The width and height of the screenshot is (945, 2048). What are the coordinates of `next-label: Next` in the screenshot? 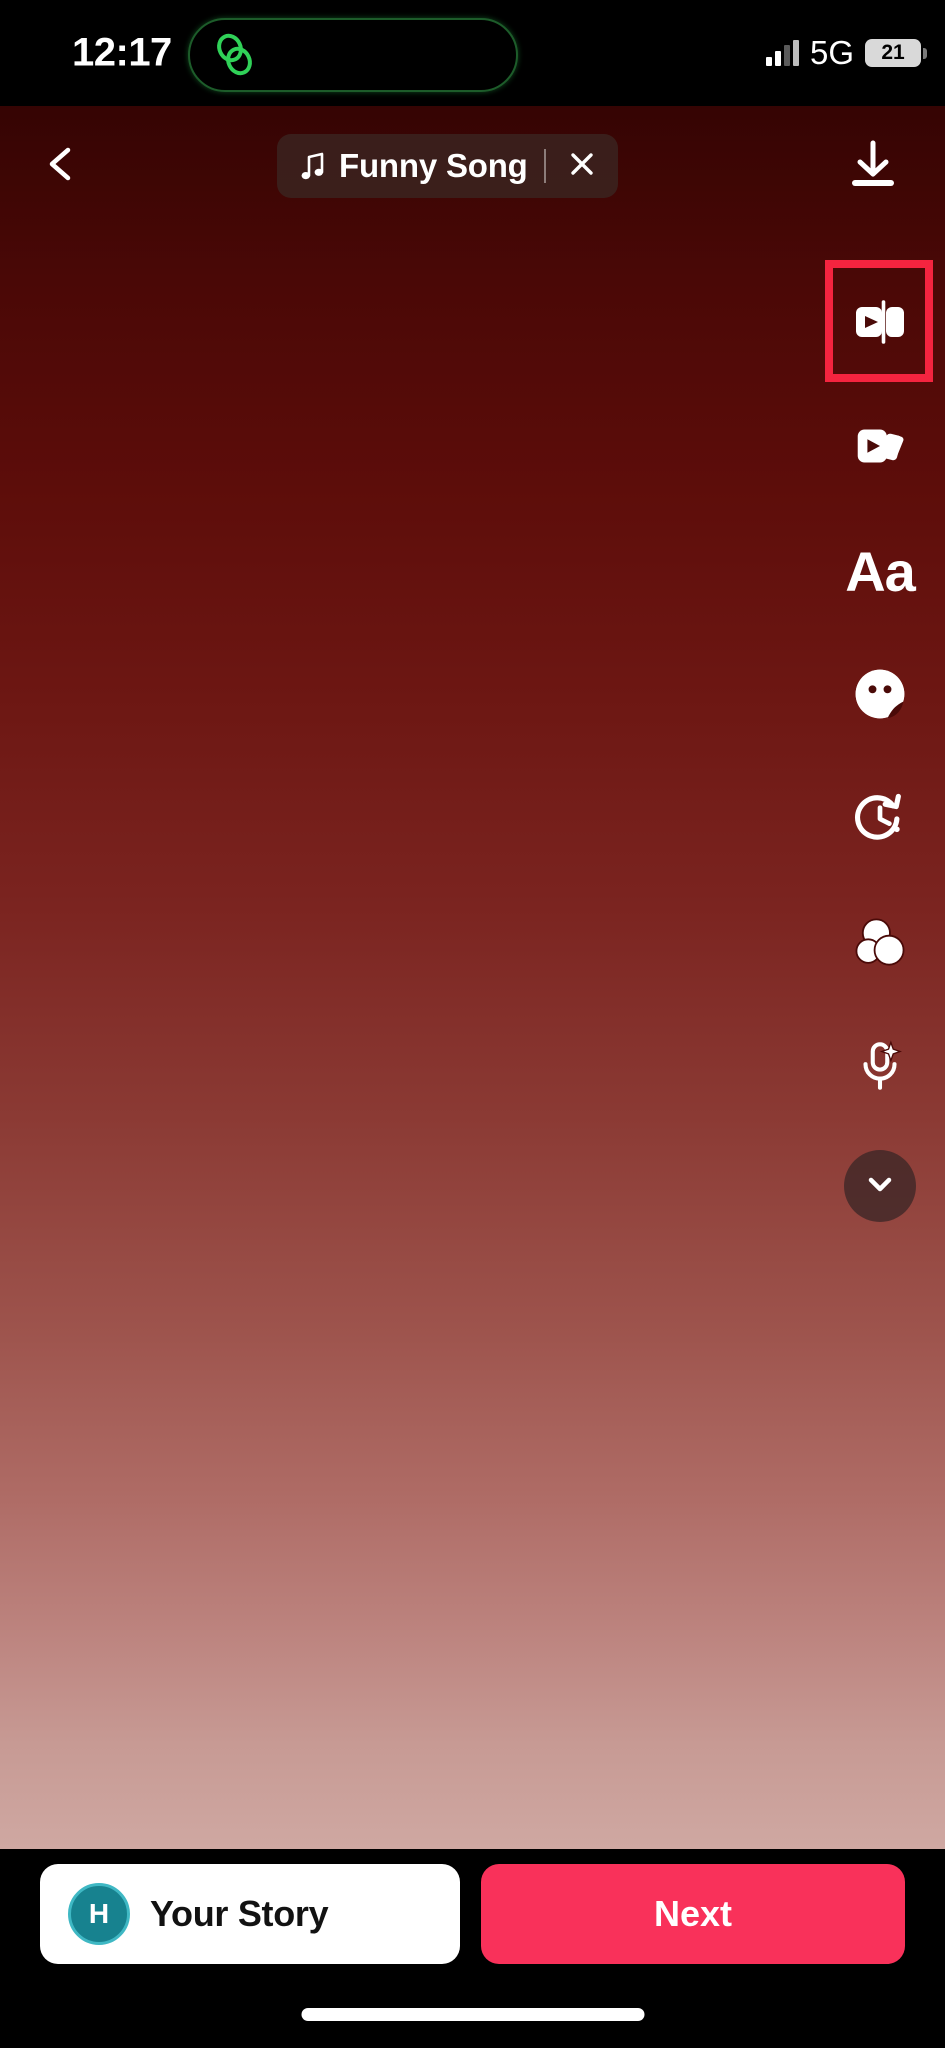 It's located at (693, 1913).